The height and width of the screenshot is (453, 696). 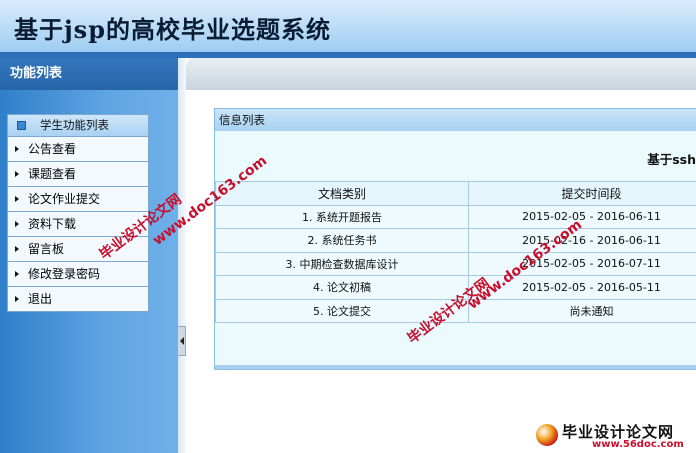 What do you see at coordinates (64, 199) in the screenshot?
I see `sidebar-item-label: 论文作业提交` at bounding box center [64, 199].